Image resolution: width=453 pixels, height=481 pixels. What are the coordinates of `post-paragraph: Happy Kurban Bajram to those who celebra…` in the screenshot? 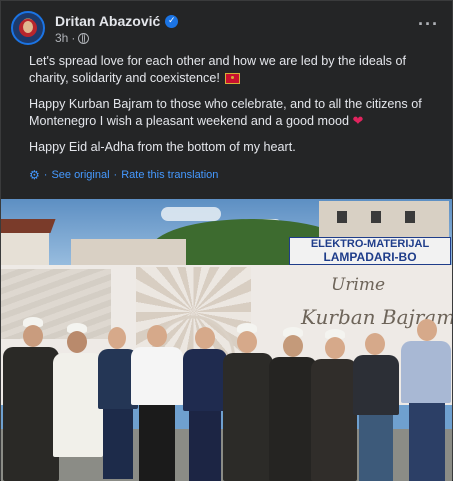 It's located at (236, 113).